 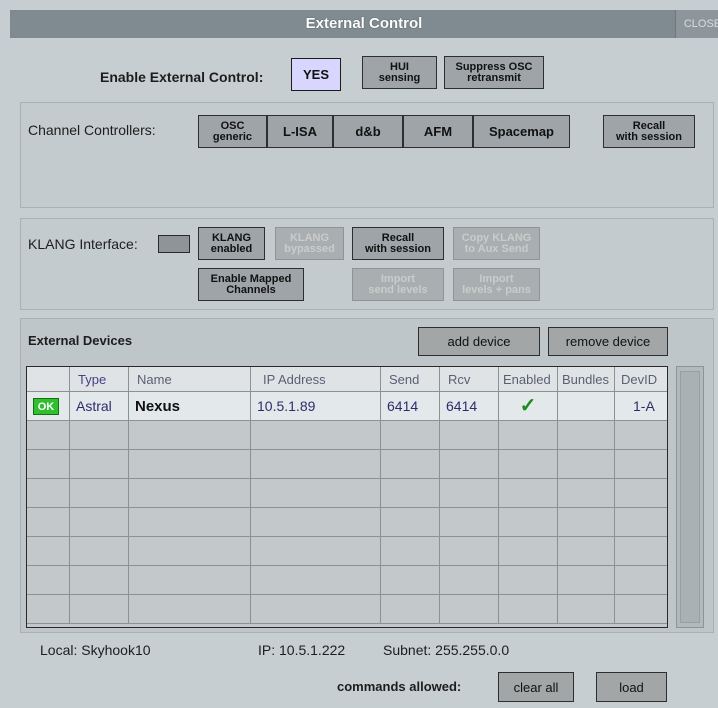 What do you see at coordinates (586, 379) in the screenshot?
I see `column-header-bundles: Bundles` at bounding box center [586, 379].